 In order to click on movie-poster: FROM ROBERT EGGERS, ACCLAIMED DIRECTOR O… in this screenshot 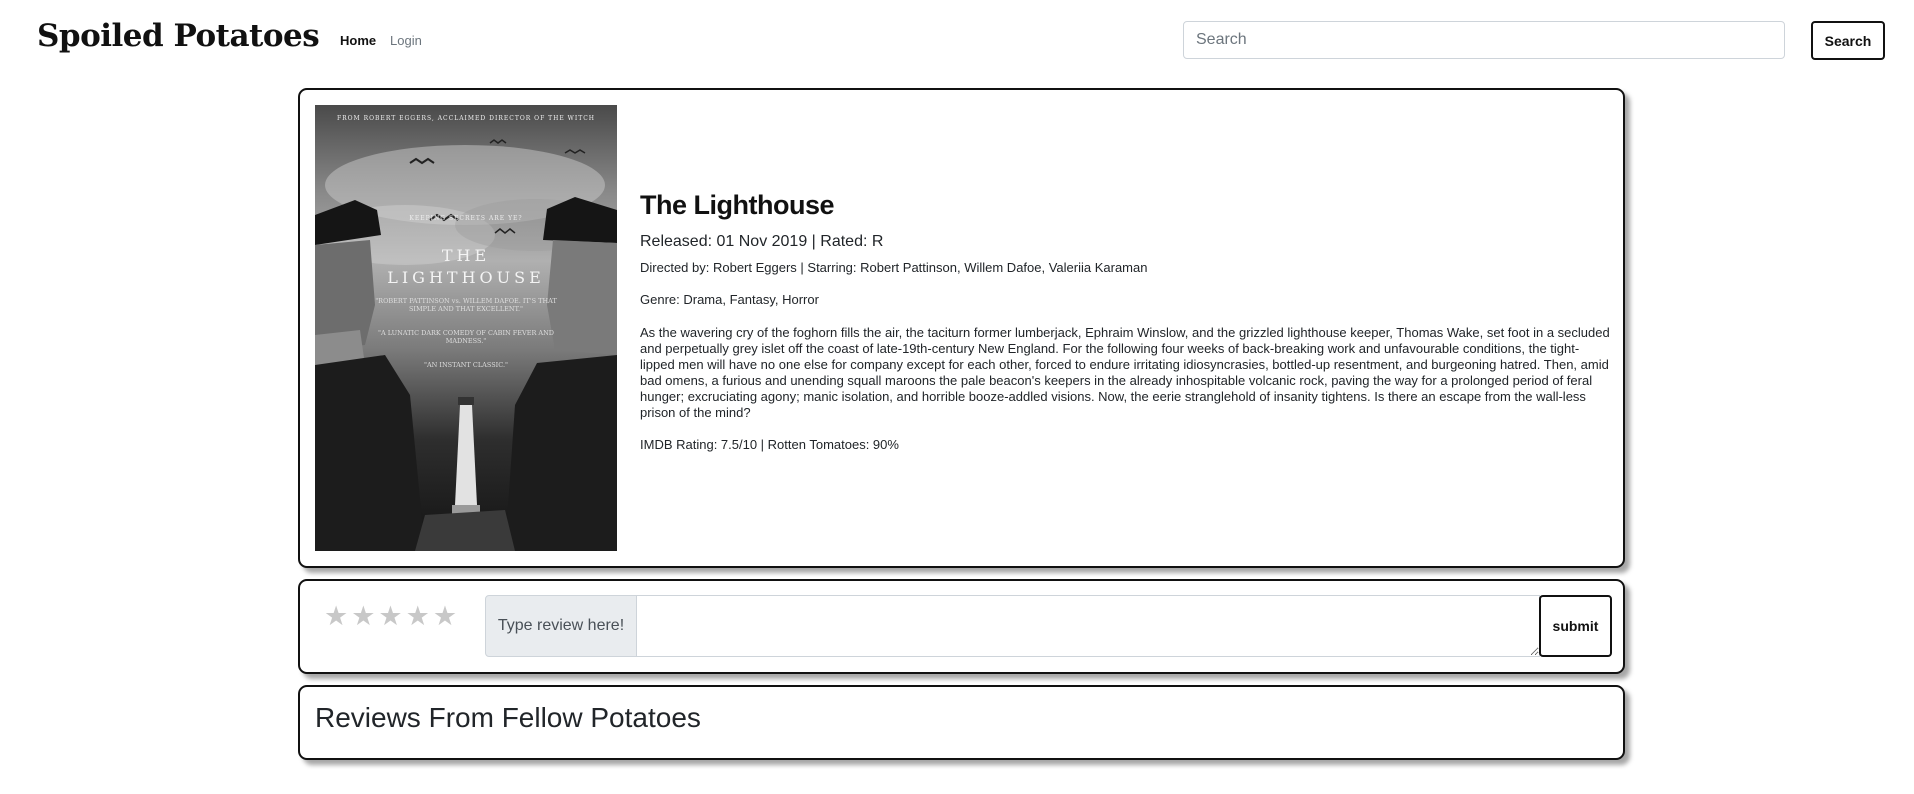, I will do `click(466, 328)`.